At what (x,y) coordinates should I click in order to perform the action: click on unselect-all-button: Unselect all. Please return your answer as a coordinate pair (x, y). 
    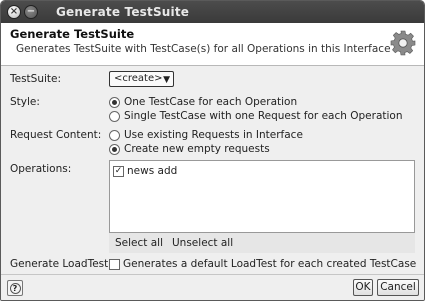
    Looking at the image, I should click on (202, 243).